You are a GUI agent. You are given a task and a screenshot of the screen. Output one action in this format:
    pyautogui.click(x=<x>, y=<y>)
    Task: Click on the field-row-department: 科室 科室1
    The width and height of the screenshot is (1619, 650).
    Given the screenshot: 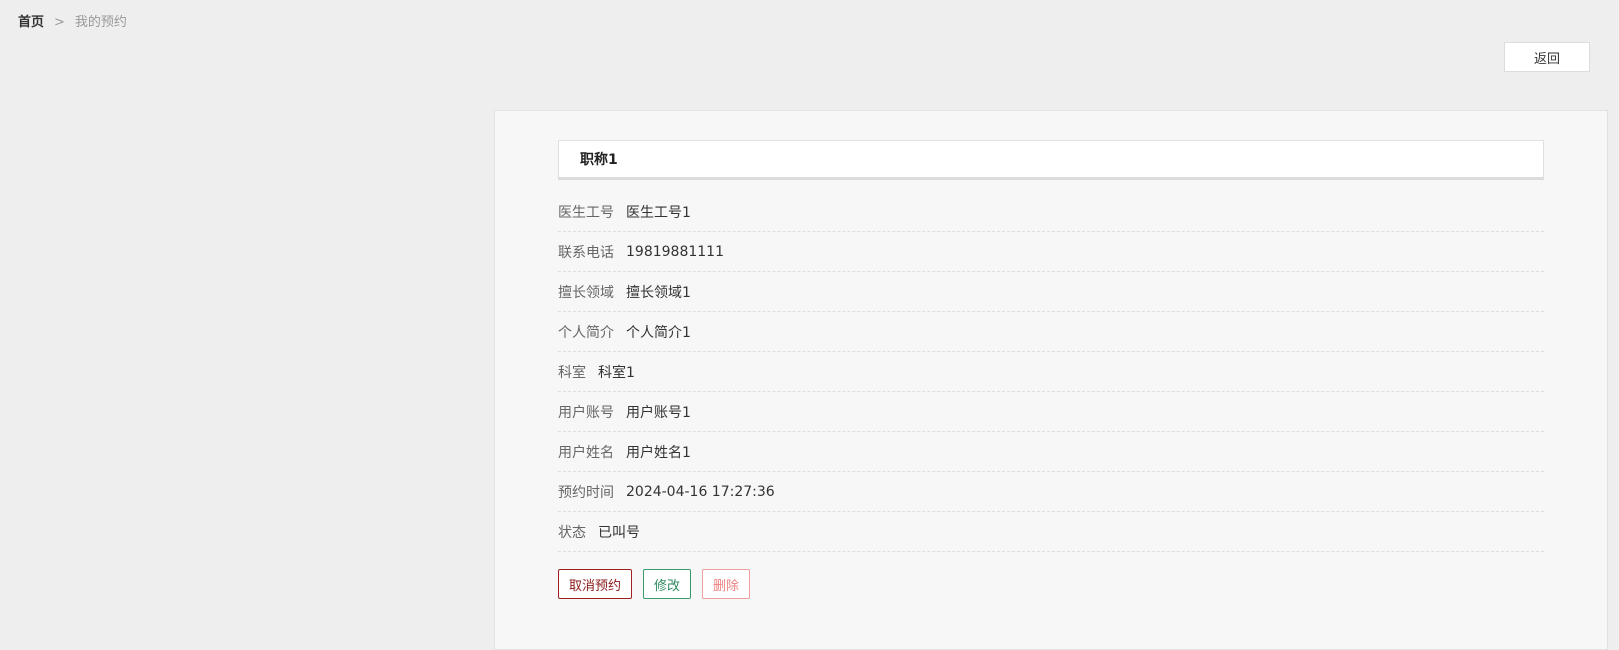 What is the action you would take?
    pyautogui.click(x=1051, y=372)
    